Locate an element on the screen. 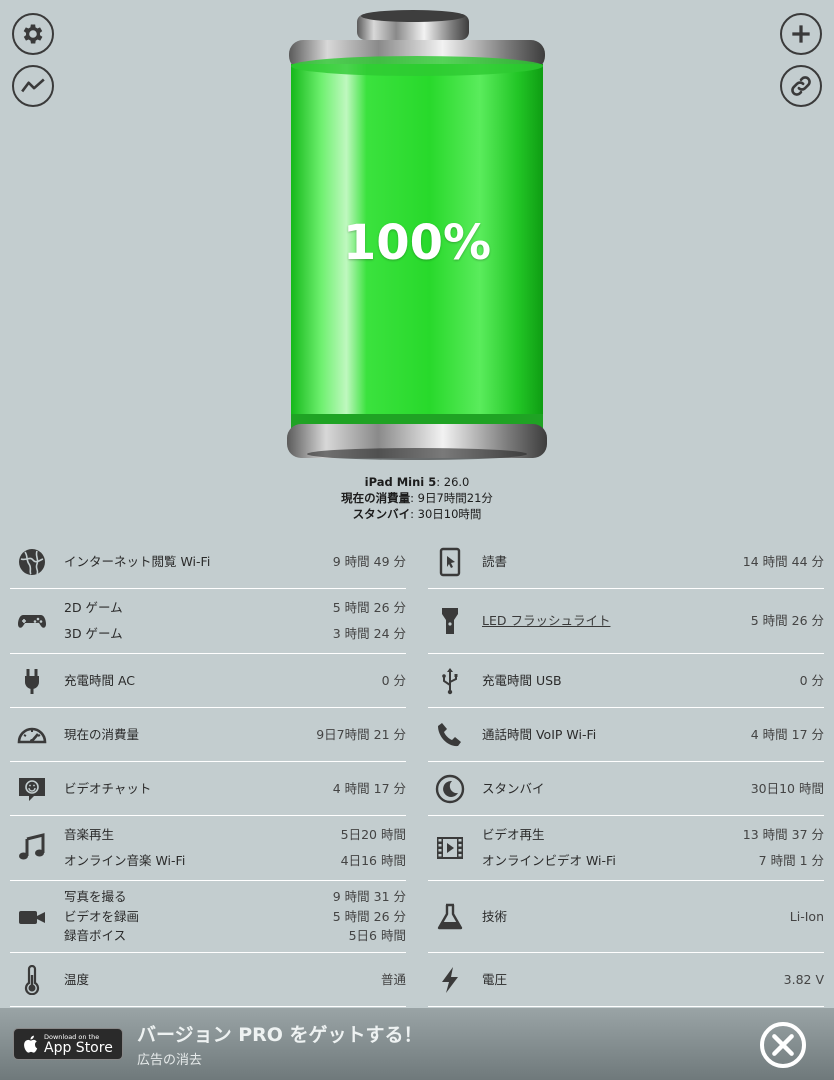 This screenshot has height=1080, width=834. stat-value: 7 時間 1 分 is located at coordinates (791, 860).